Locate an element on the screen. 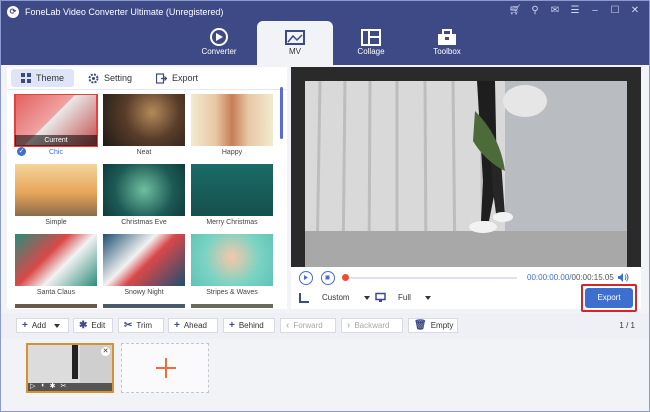 The height and width of the screenshot is (412, 650). trim-button: ✂ Trim is located at coordinates (141, 325).